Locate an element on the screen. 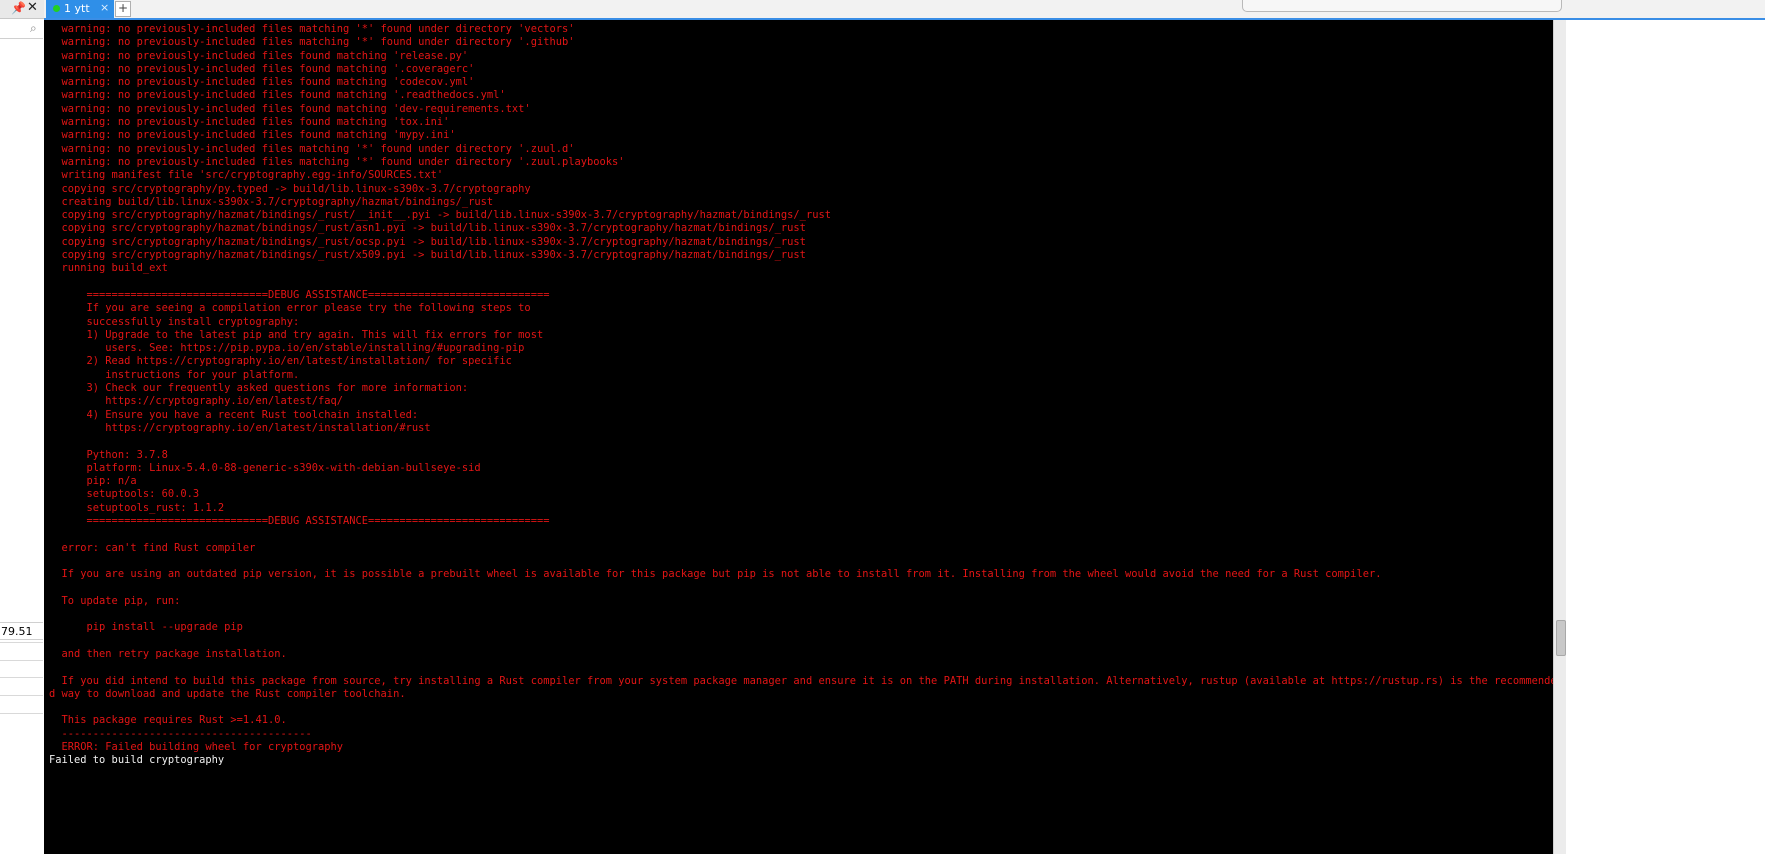 The image size is (1765, 854). search-icon: ⌕ is located at coordinates (33, 28).